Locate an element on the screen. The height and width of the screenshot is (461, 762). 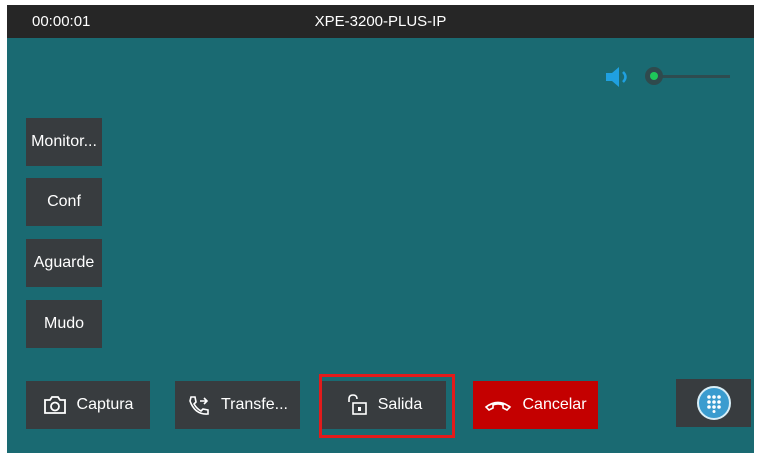
camera-icon is located at coordinates (54, 405).